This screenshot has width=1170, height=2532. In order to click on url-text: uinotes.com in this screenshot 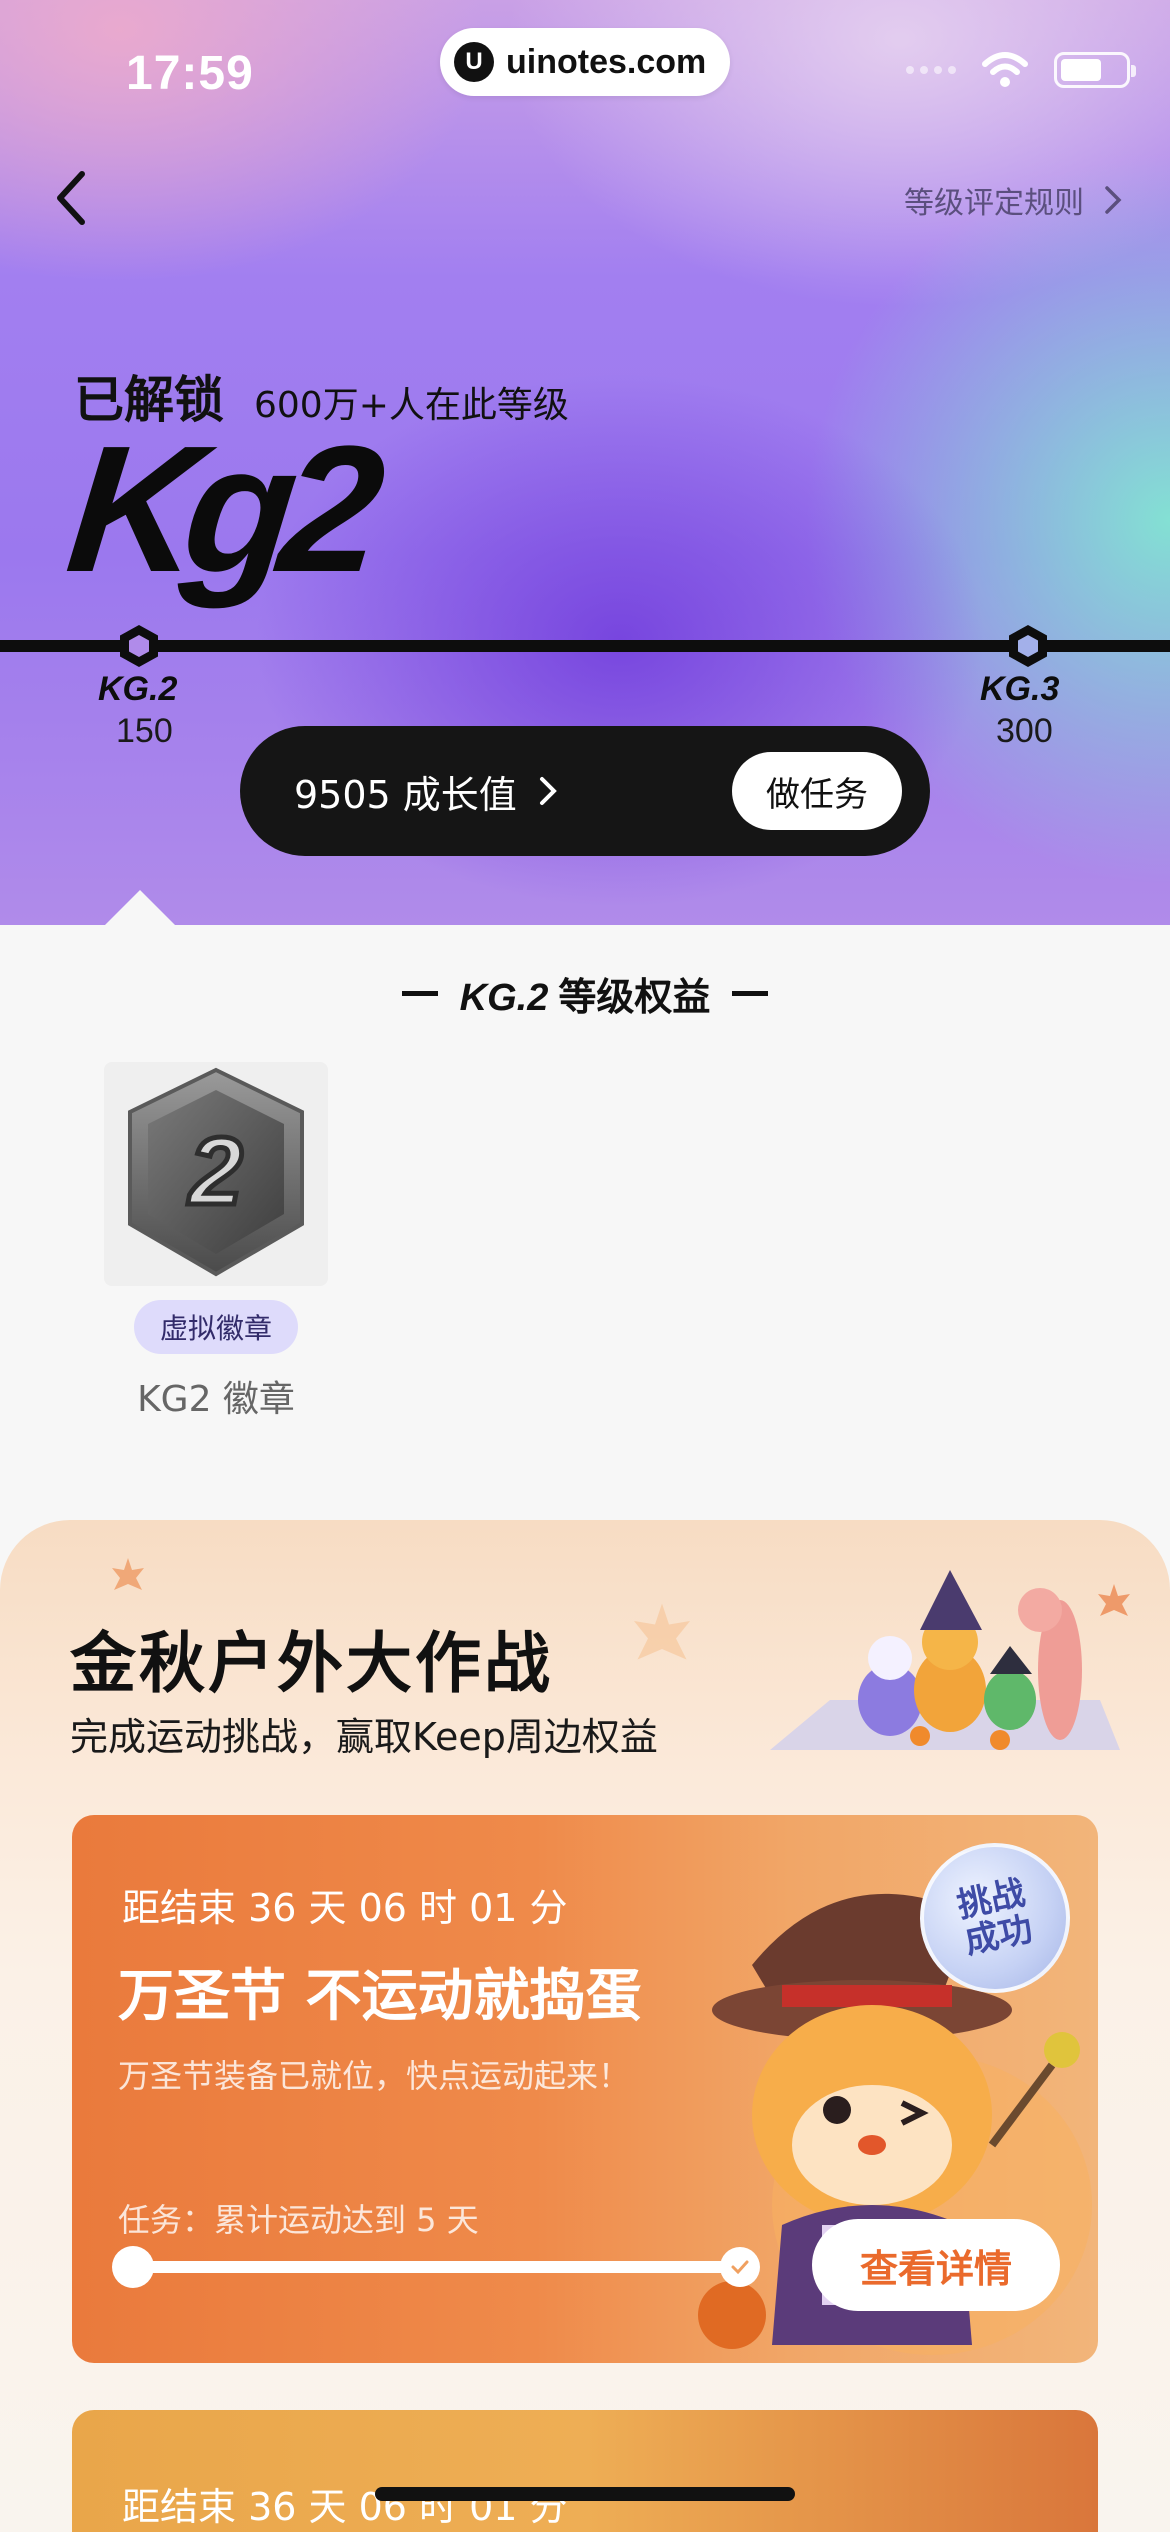, I will do `click(606, 61)`.